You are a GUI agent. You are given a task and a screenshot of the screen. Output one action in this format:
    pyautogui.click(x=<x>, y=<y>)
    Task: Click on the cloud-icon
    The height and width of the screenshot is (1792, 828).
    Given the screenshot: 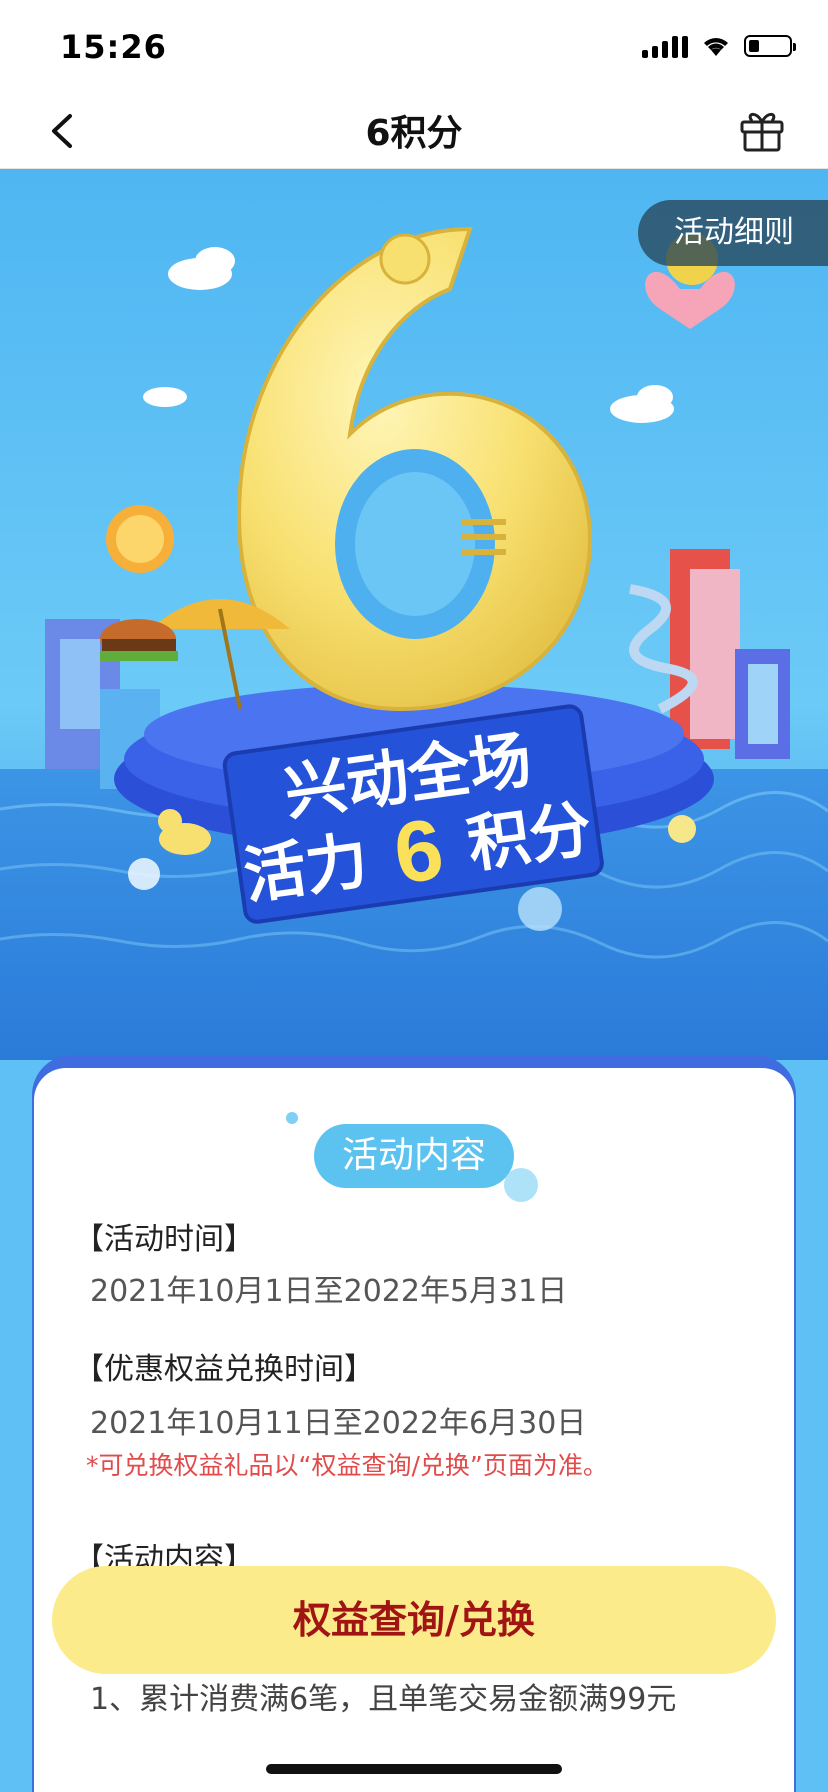 What is the action you would take?
    pyautogui.click(x=165, y=397)
    